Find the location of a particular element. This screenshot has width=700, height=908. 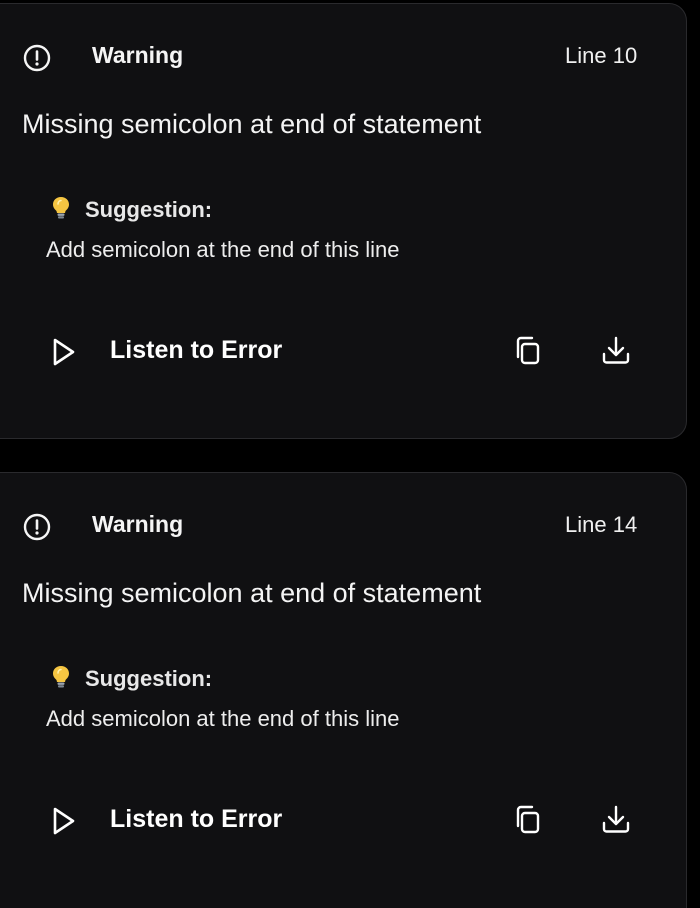

line-number: Line 14 is located at coordinates (601, 524).